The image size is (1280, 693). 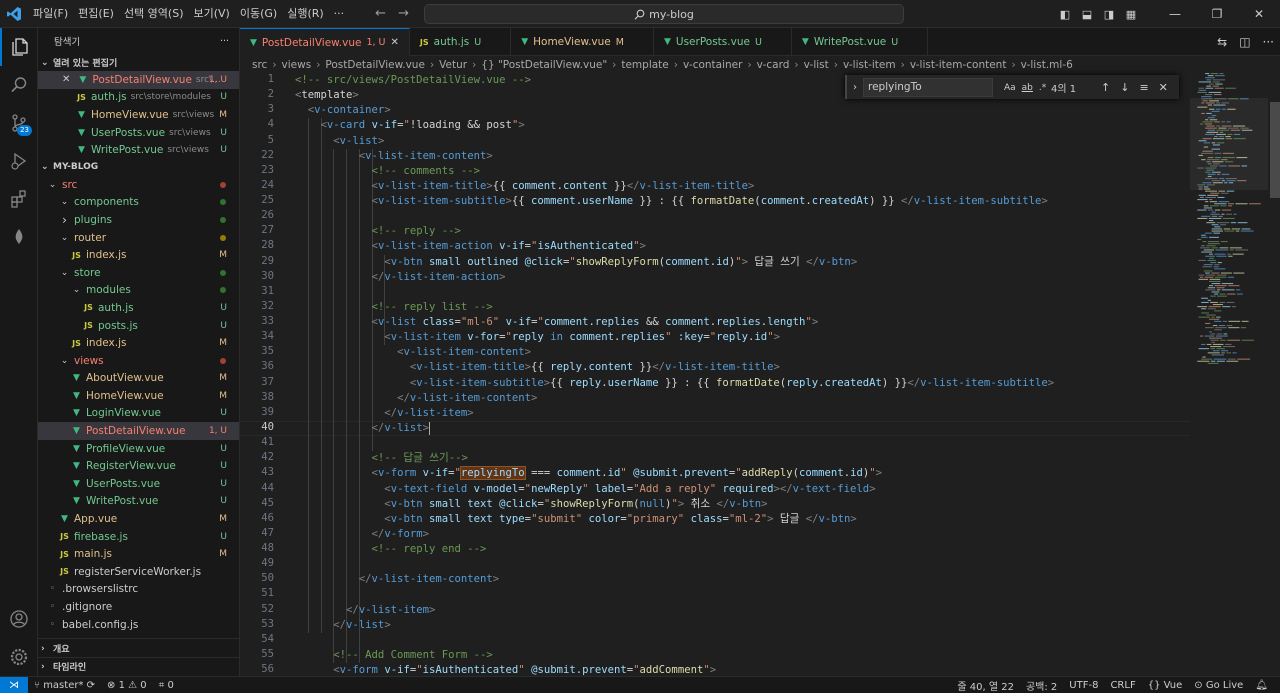 What do you see at coordinates (138, 625) in the screenshot?
I see `file-item: ◦ babel.config.js` at bounding box center [138, 625].